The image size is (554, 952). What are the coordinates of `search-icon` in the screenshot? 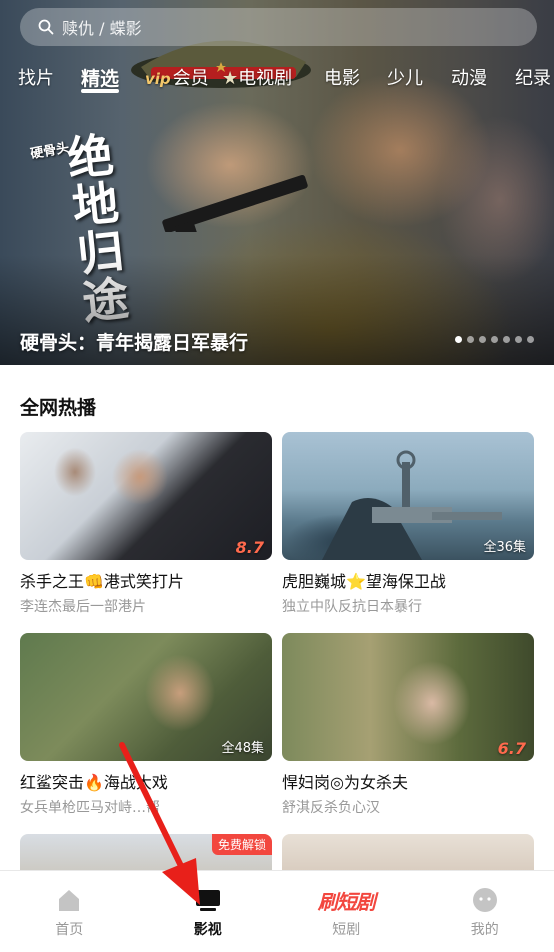 It's located at (46, 27).